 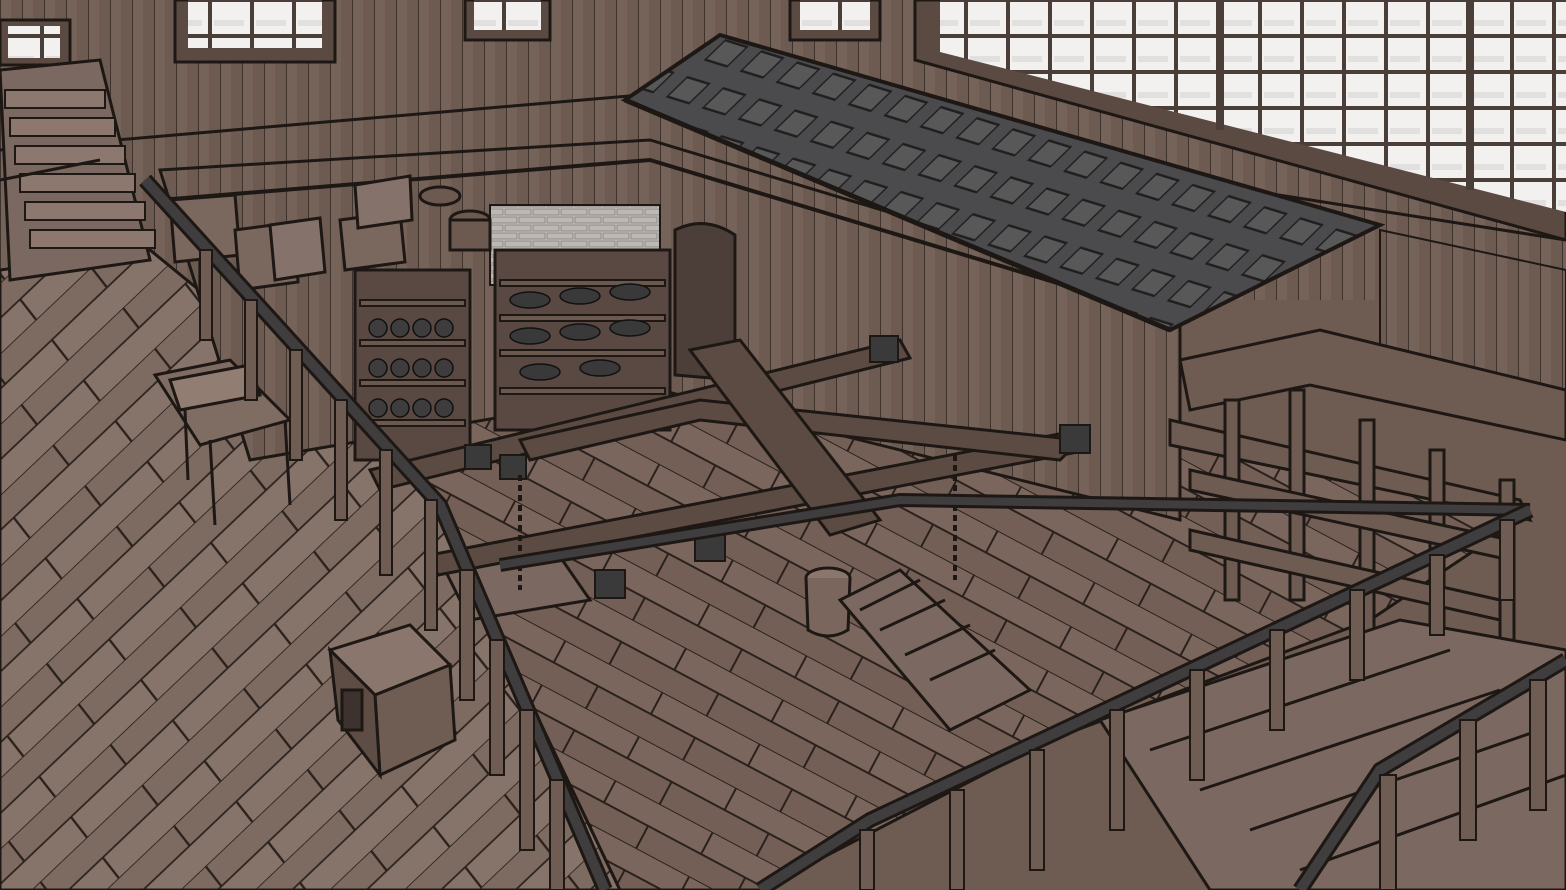 I want to click on upper-window-far-left, so click(x=36, y=42).